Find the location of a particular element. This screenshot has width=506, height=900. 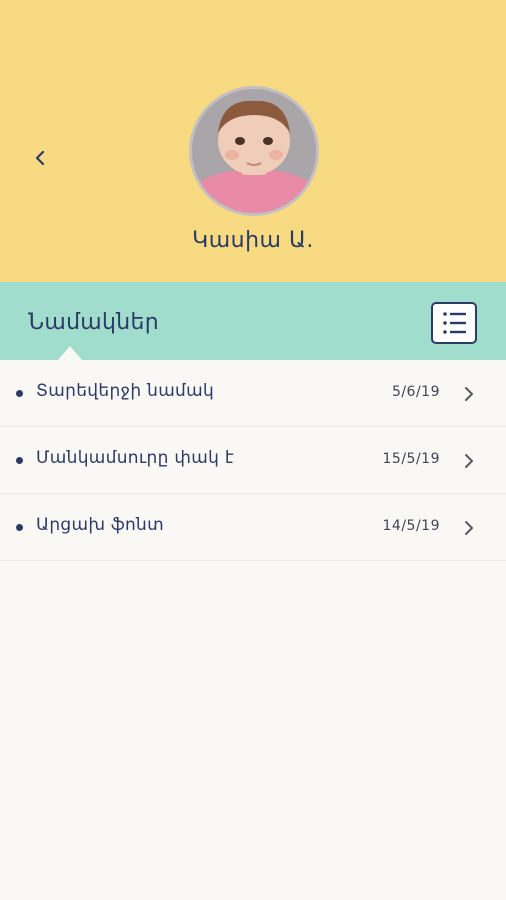

message-date: 5/6/19 is located at coordinates (415, 392).